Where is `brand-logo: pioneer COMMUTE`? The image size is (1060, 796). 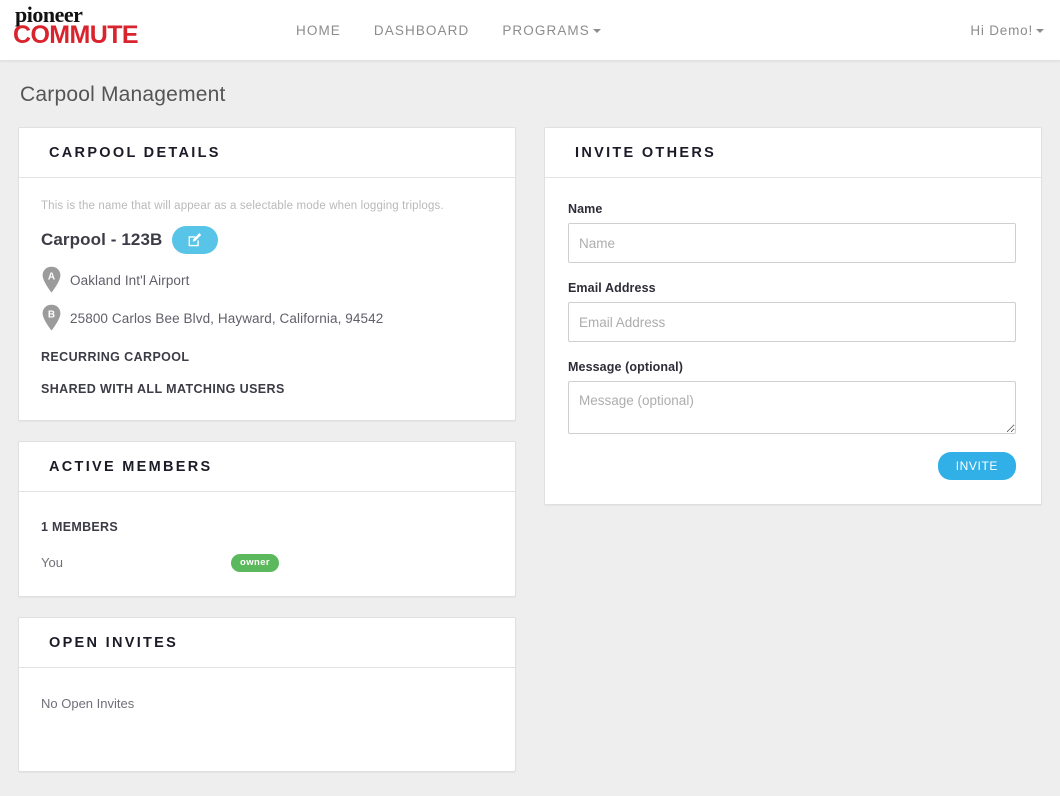 brand-logo: pioneer COMMUTE is located at coordinates (88, 26).